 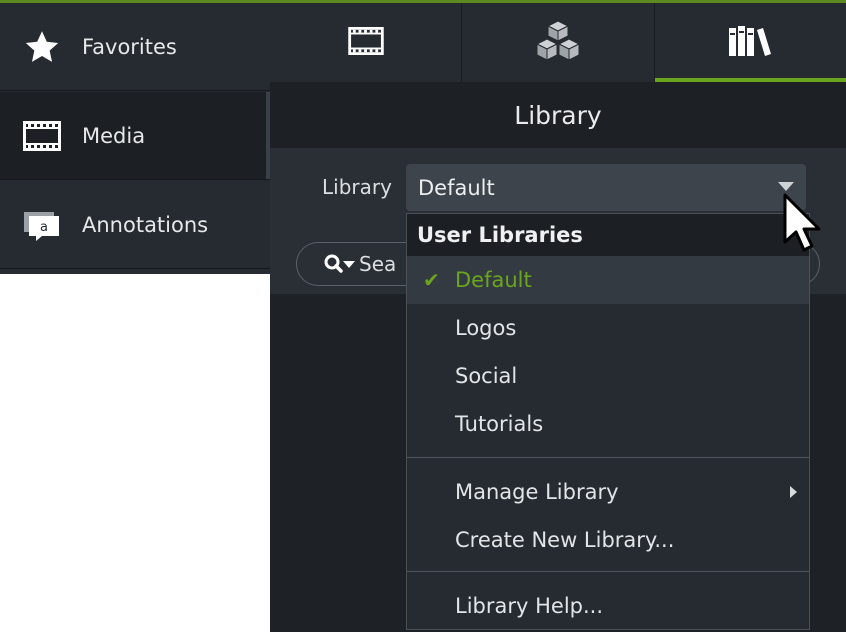 What do you see at coordinates (608, 235) in the screenshot?
I see `menu-section-header: User Libraries` at bounding box center [608, 235].